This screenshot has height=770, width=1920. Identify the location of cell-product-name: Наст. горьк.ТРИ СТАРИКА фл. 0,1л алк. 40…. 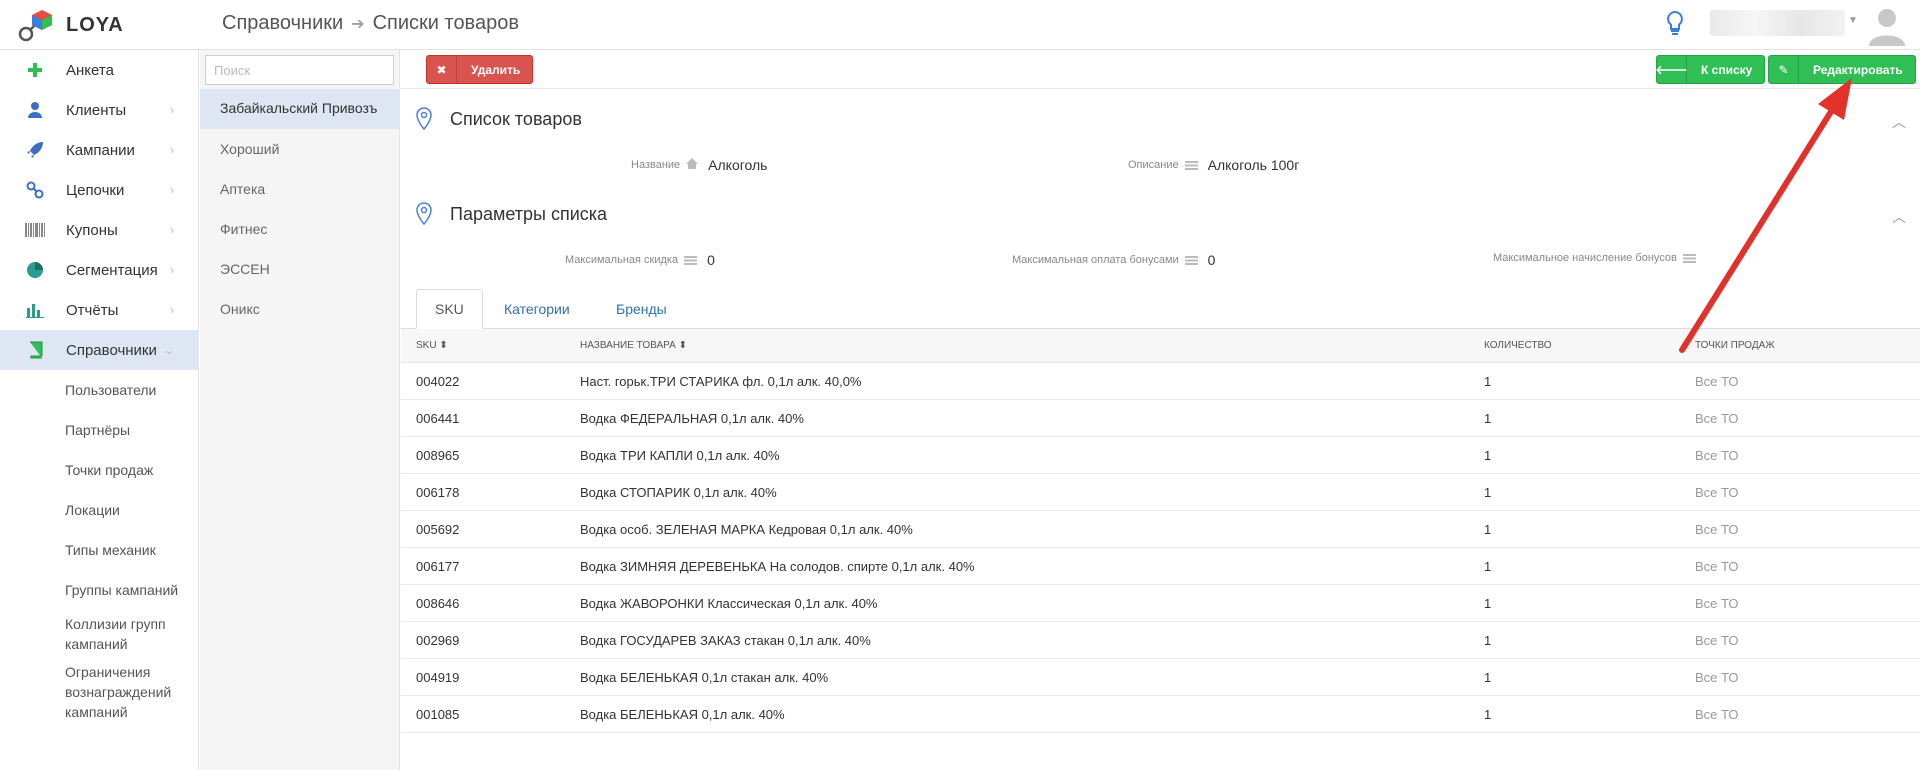
(721, 381).